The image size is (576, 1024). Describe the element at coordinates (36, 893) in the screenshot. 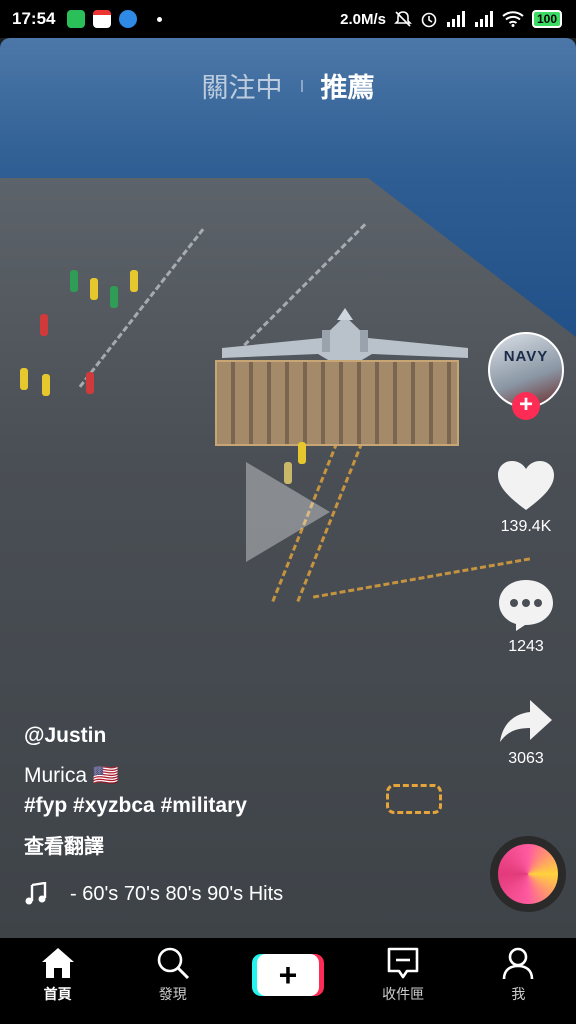

I see `music-note-icon` at that location.